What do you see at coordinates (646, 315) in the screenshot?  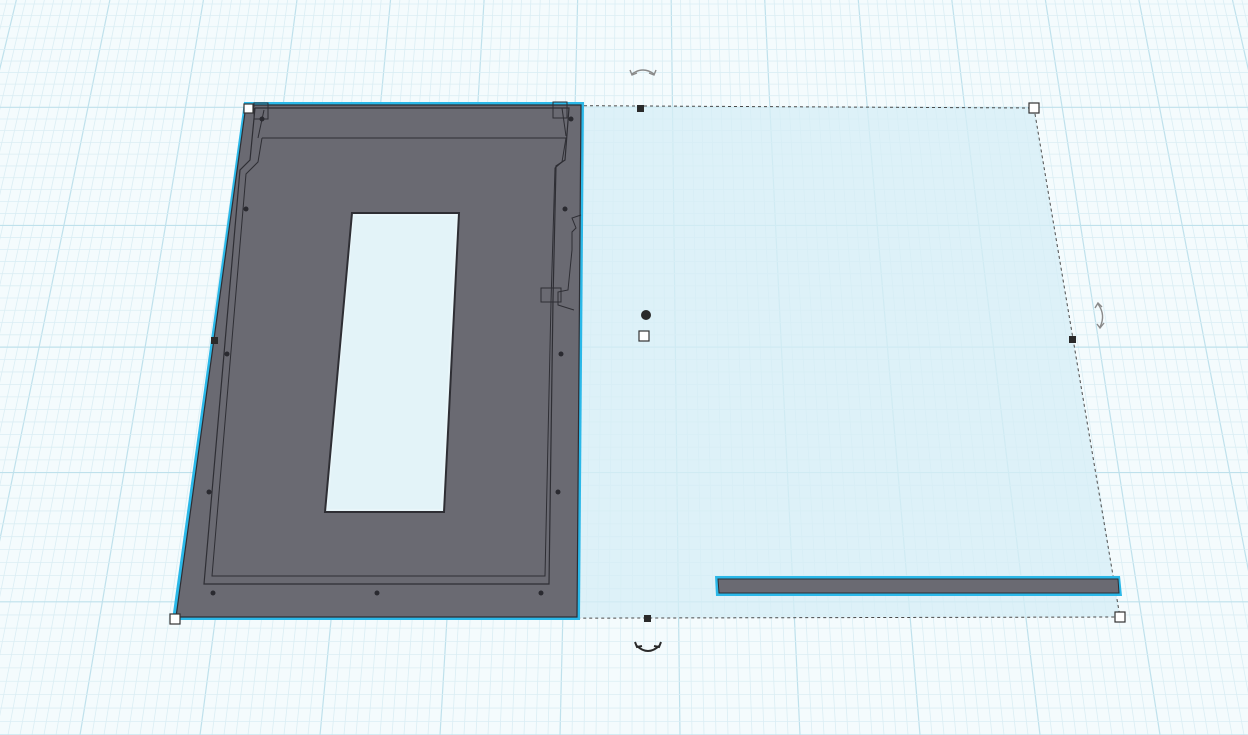 I see `height-handle` at bounding box center [646, 315].